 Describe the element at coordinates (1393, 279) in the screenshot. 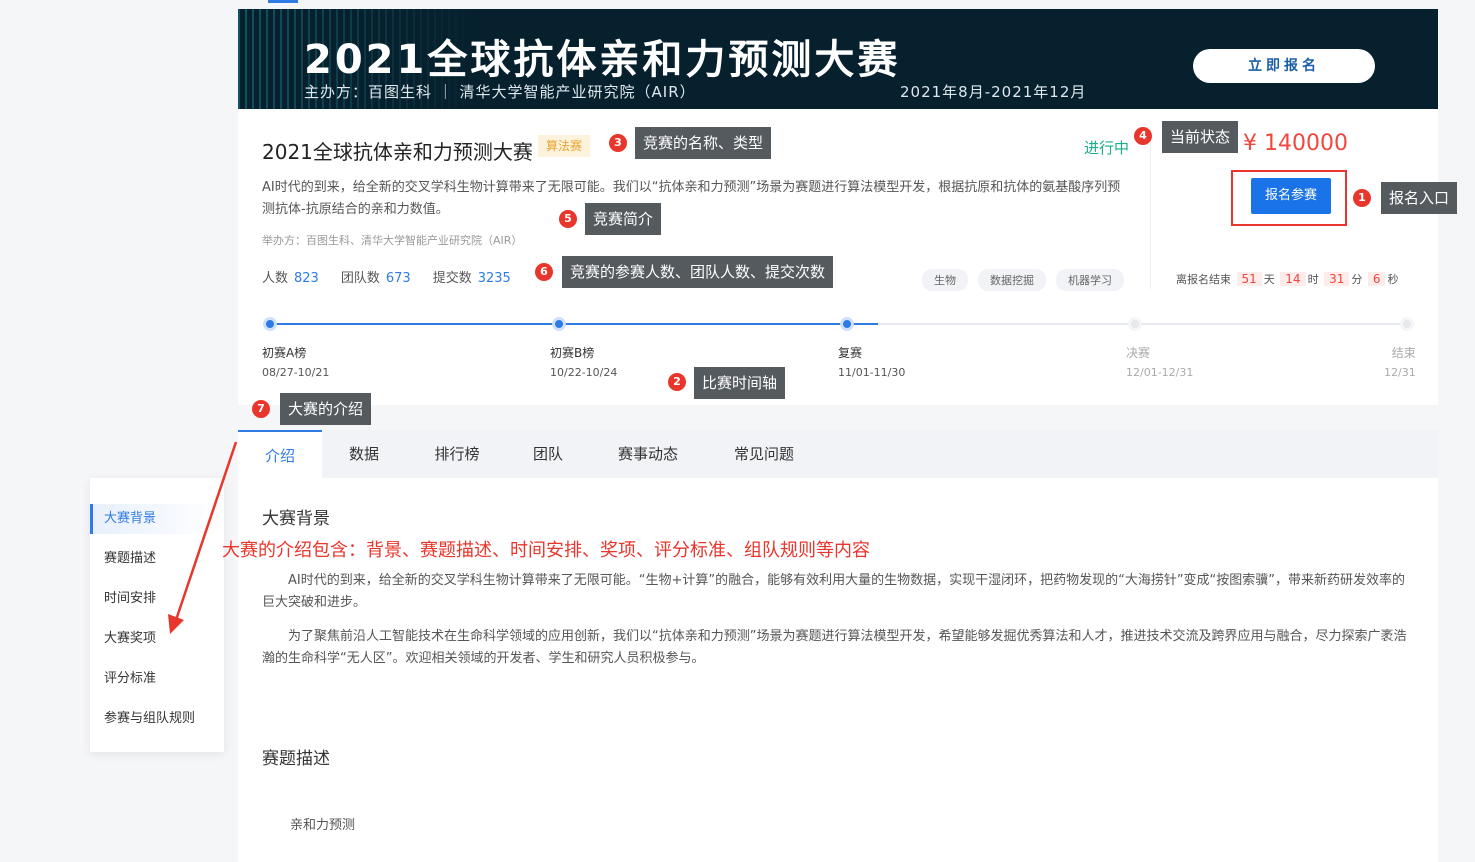

I see `countdown-seconds-unit: 秒` at that location.